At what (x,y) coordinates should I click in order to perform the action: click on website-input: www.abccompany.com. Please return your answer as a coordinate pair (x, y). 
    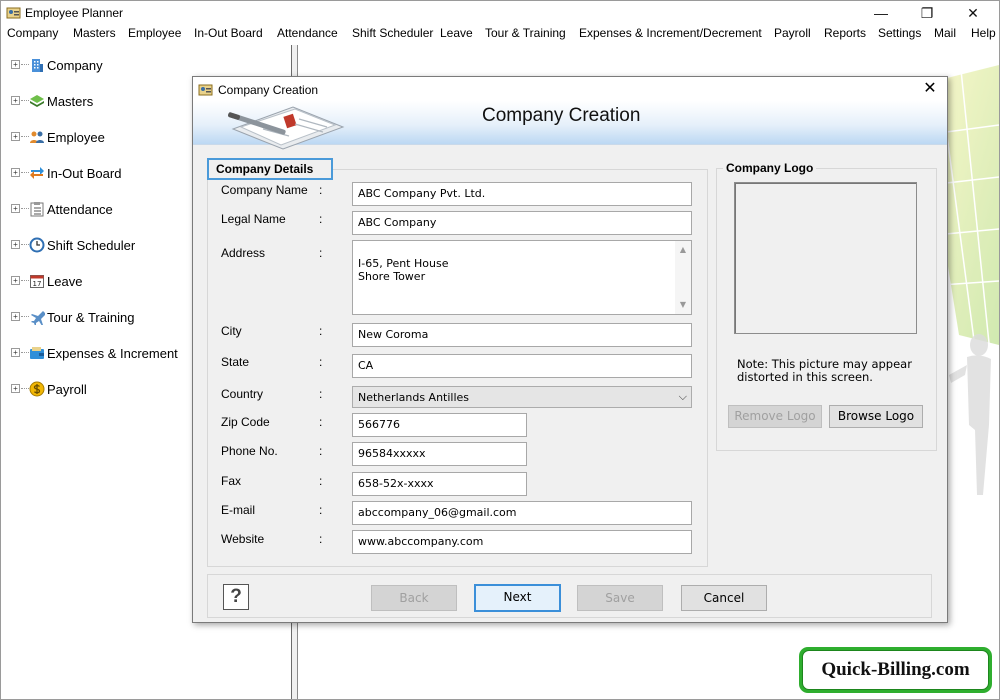
    Looking at the image, I should click on (522, 542).